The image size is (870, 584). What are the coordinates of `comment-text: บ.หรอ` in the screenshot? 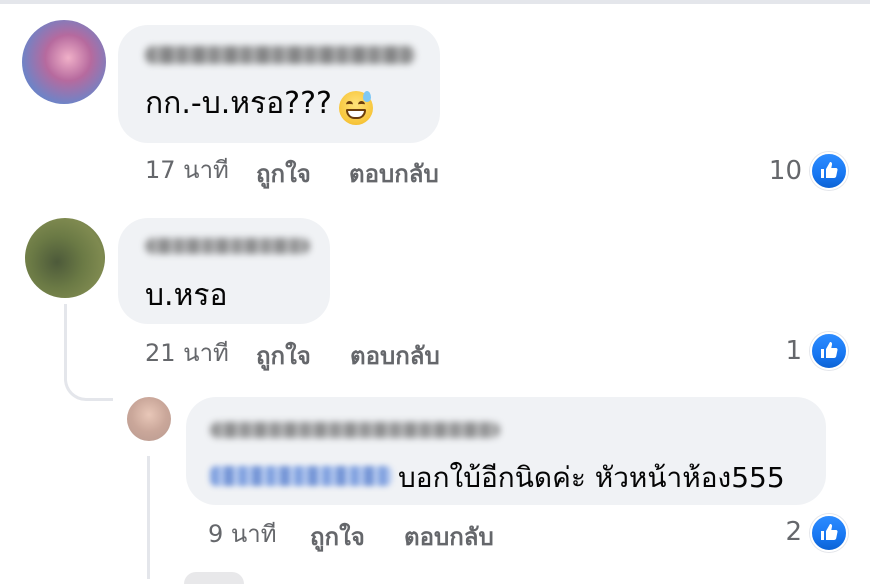 It's located at (186, 295).